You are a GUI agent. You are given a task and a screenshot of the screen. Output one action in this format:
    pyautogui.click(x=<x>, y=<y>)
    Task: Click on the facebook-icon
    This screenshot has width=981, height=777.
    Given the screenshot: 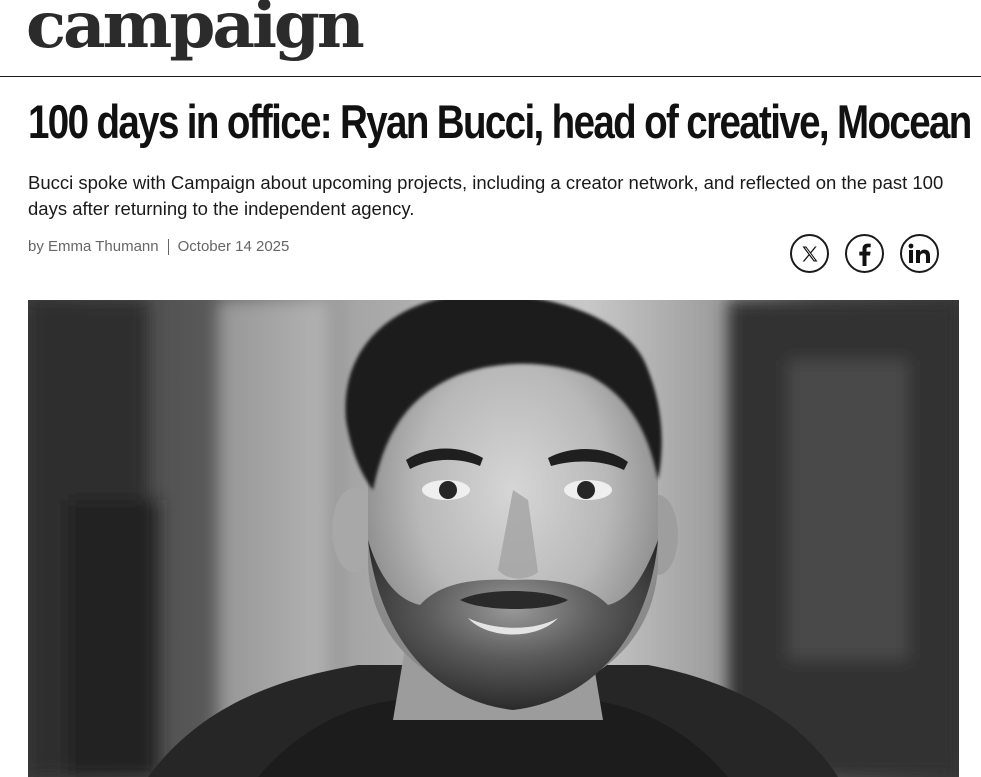 What is the action you would take?
    pyautogui.click(x=864, y=254)
    